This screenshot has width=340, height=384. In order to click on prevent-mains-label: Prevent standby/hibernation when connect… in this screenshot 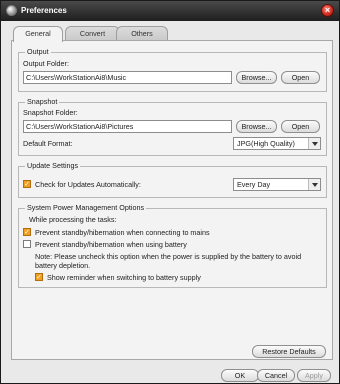, I will do `click(122, 232)`.